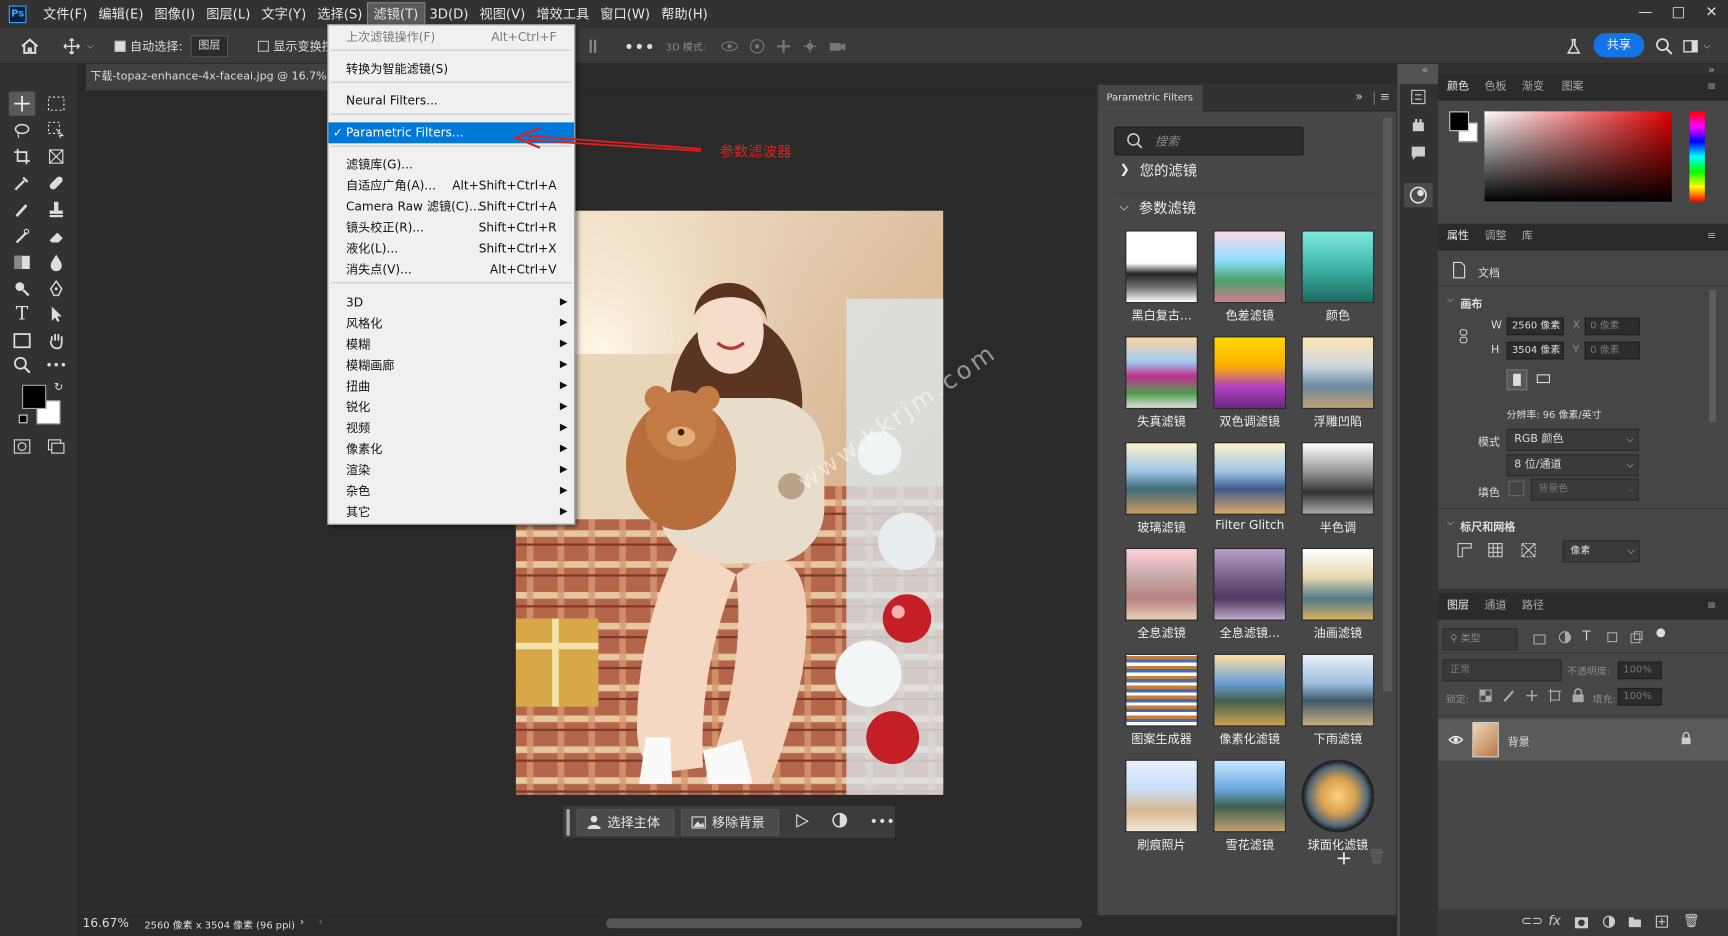  What do you see at coordinates (1639, 696) in the screenshot?
I see `fill-opacity-field: 100%` at bounding box center [1639, 696].